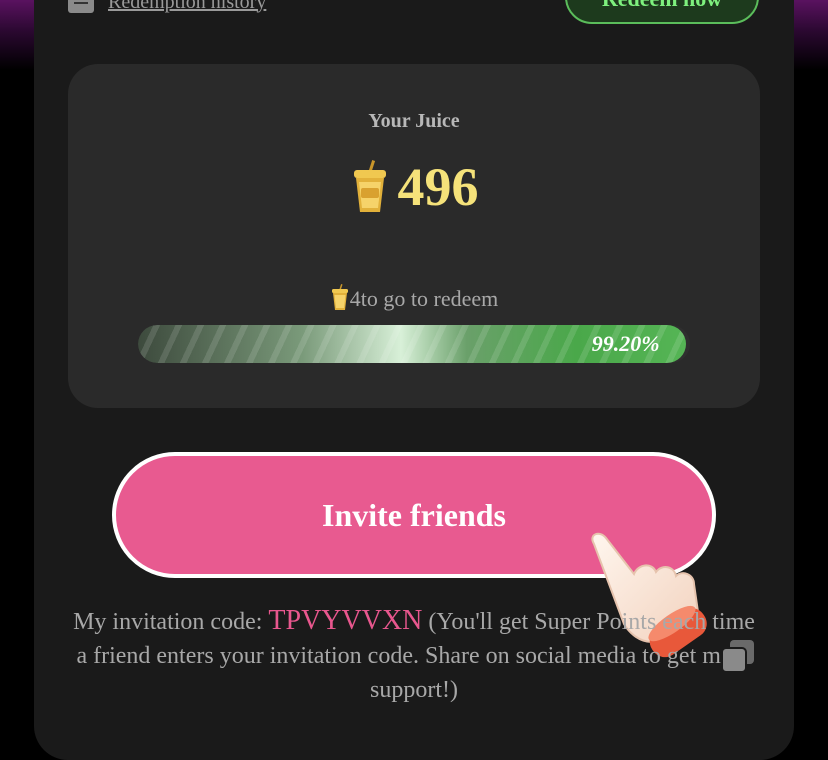  I want to click on redemption-history-label: Redemption history, so click(187, 6).